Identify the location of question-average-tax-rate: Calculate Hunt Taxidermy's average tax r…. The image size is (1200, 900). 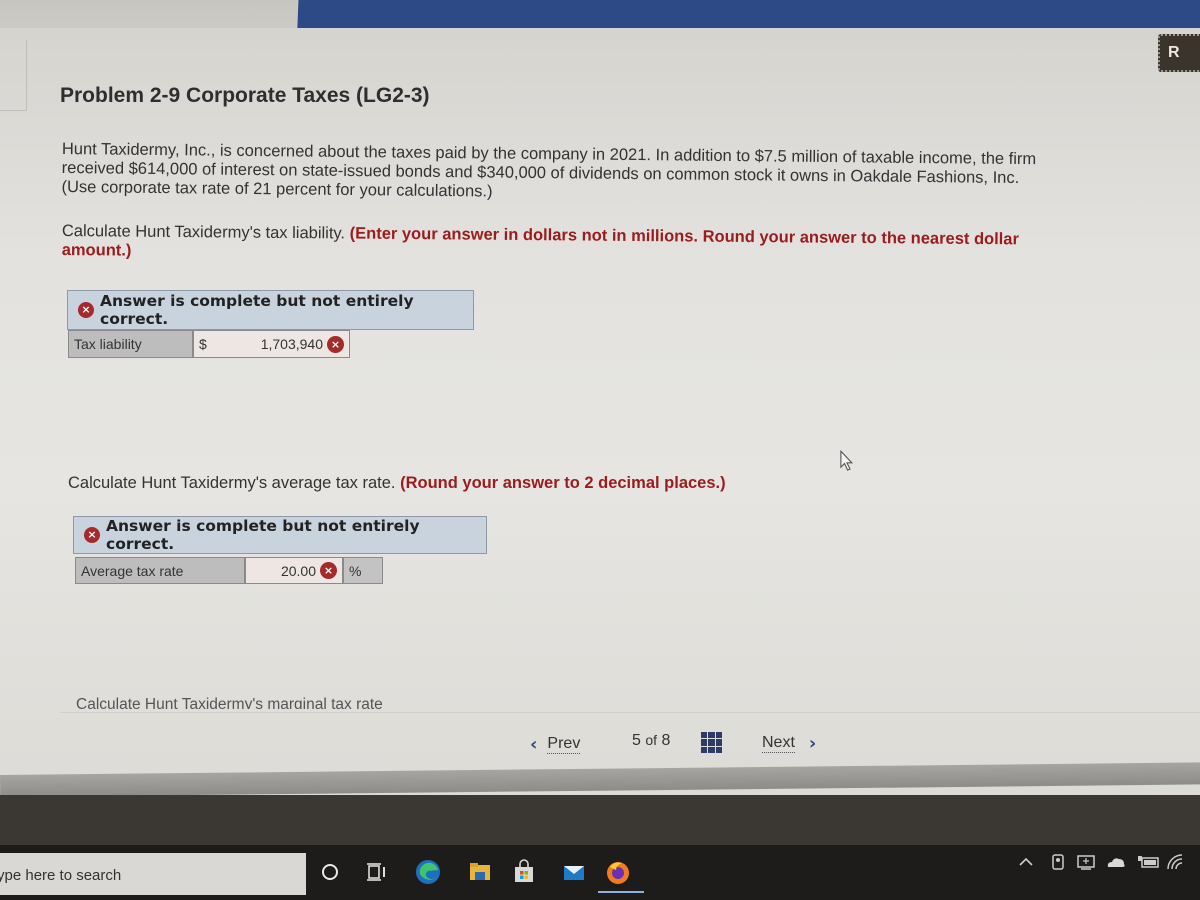
(397, 483).